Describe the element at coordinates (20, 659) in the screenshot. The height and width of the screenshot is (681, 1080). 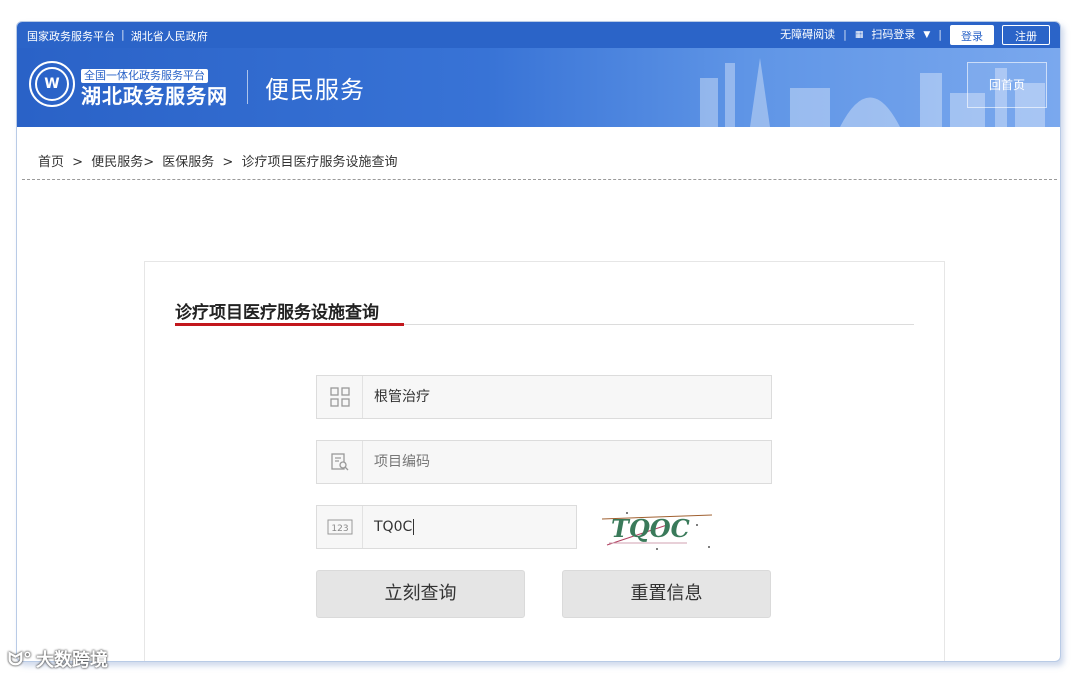
I see `watermark-logo-icon: ᗢ°` at that location.